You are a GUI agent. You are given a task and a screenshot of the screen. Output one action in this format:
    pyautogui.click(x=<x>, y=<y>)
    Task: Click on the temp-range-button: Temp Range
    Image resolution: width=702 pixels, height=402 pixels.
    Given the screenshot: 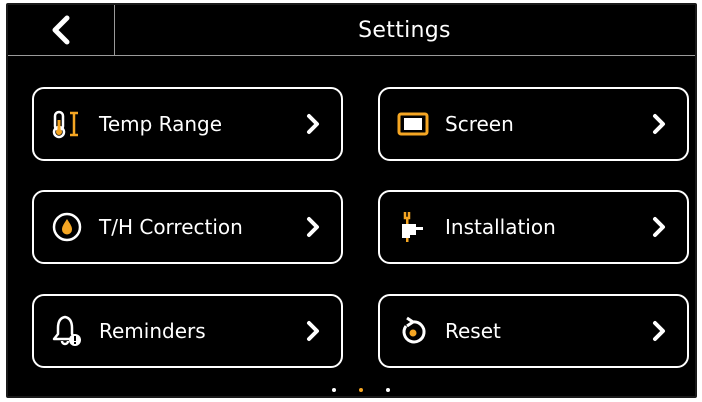 What is the action you would take?
    pyautogui.click(x=187, y=124)
    